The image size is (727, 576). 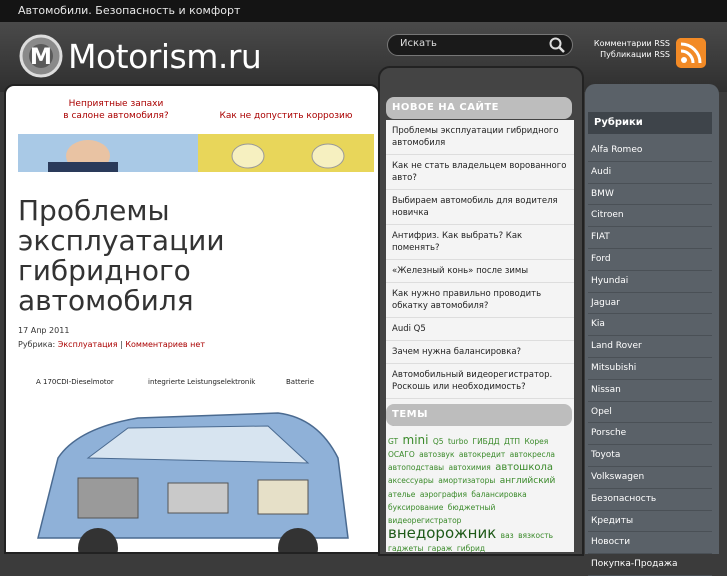 What do you see at coordinates (116, 104) in the screenshot?
I see `teaser-line: Неприятные запахи` at bounding box center [116, 104].